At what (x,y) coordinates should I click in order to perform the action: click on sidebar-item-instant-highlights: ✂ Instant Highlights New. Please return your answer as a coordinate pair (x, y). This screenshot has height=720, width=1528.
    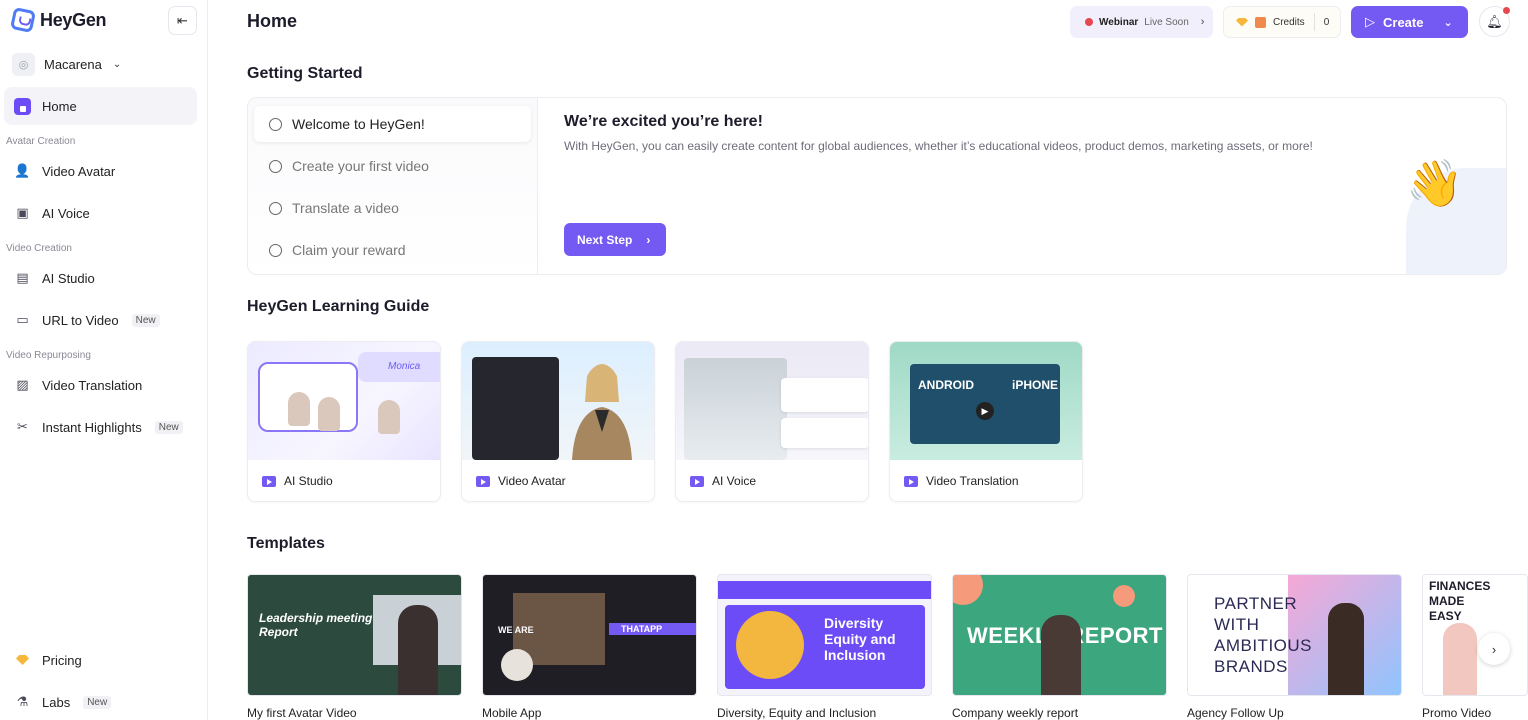
    Looking at the image, I should click on (100, 427).